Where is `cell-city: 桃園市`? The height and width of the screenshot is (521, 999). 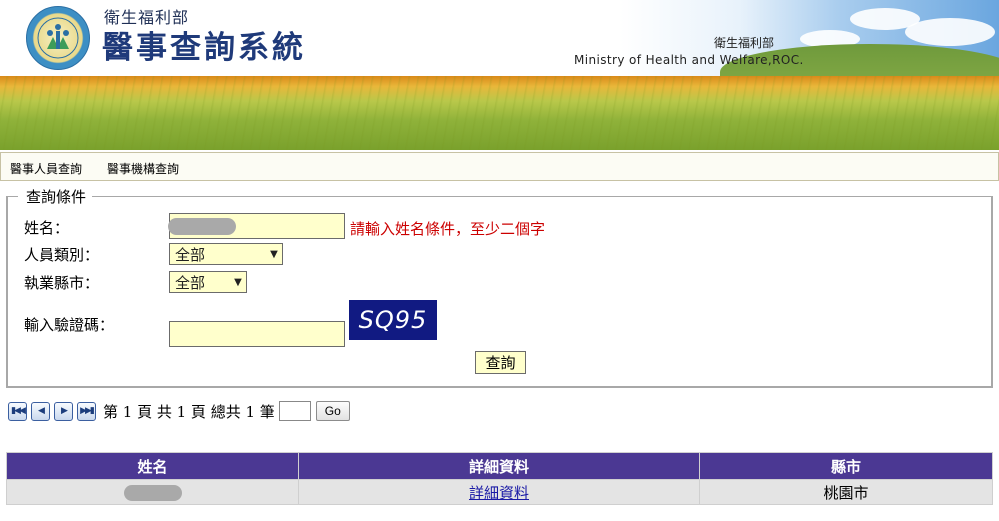
cell-city: 桃園市 is located at coordinates (846, 492).